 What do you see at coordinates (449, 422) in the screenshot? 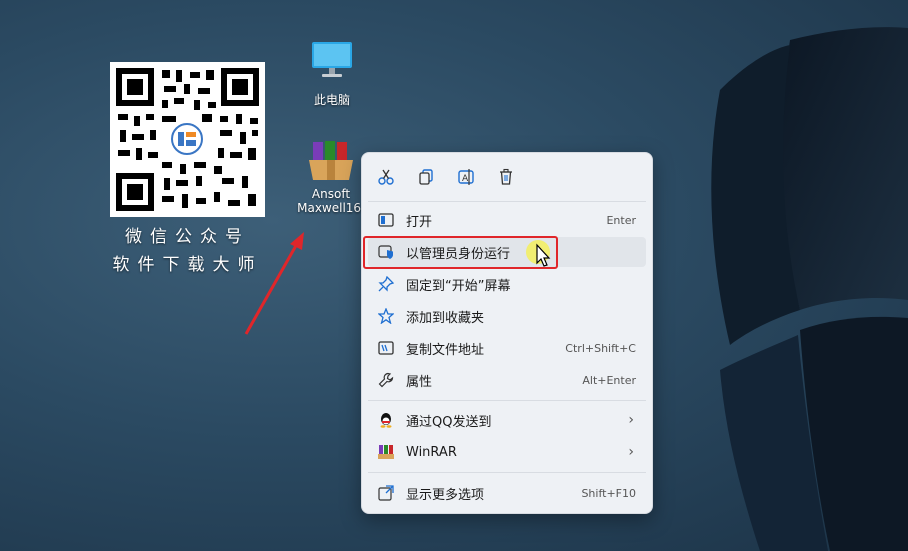
I see `menu-item-label: 通过QQ发送到` at bounding box center [449, 422].